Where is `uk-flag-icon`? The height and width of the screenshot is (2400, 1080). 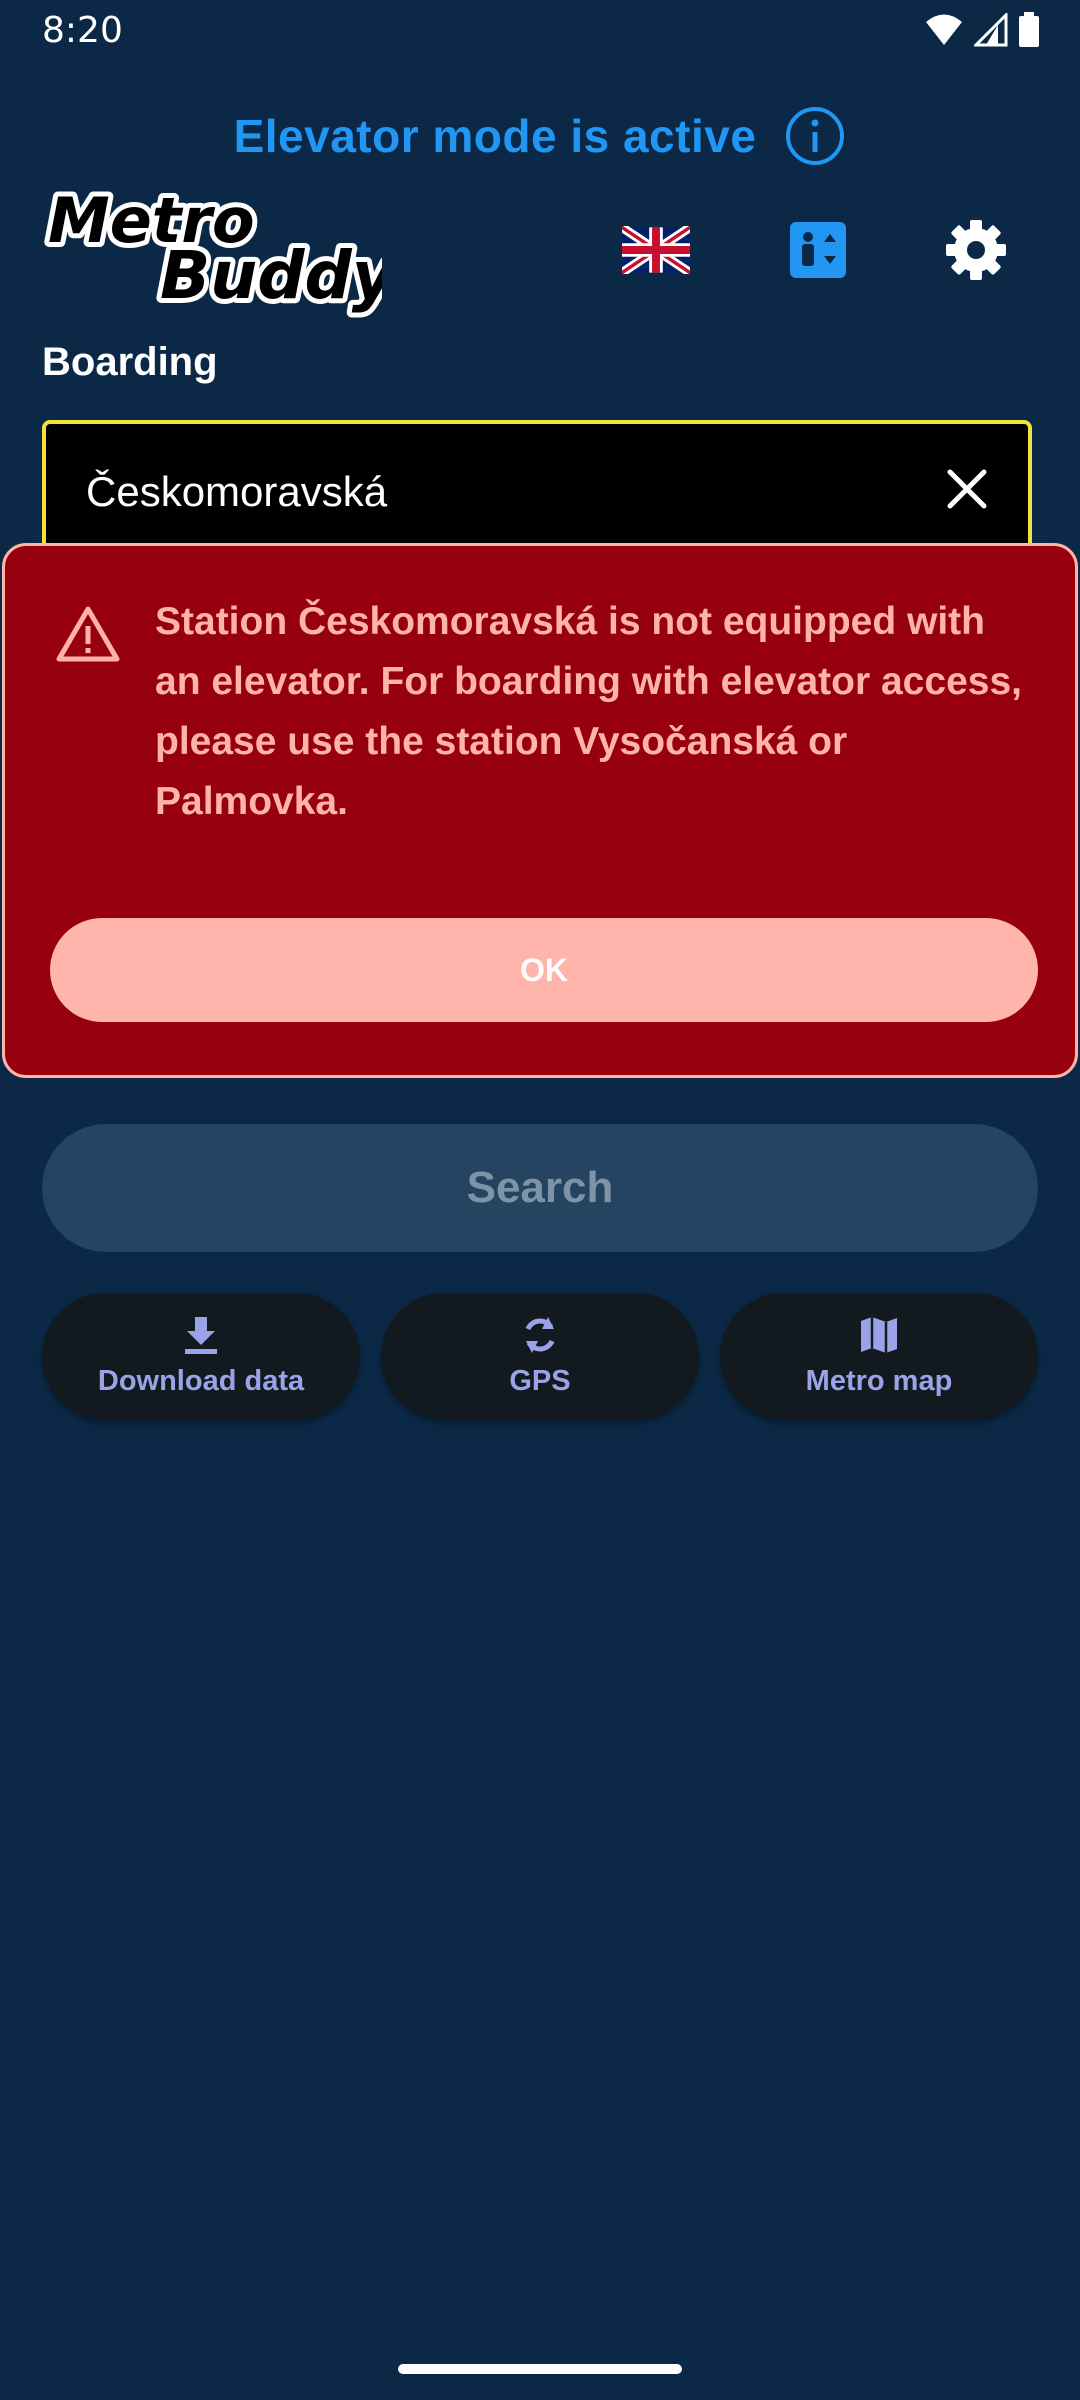
uk-flag-icon is located at coordinates (656, 250).